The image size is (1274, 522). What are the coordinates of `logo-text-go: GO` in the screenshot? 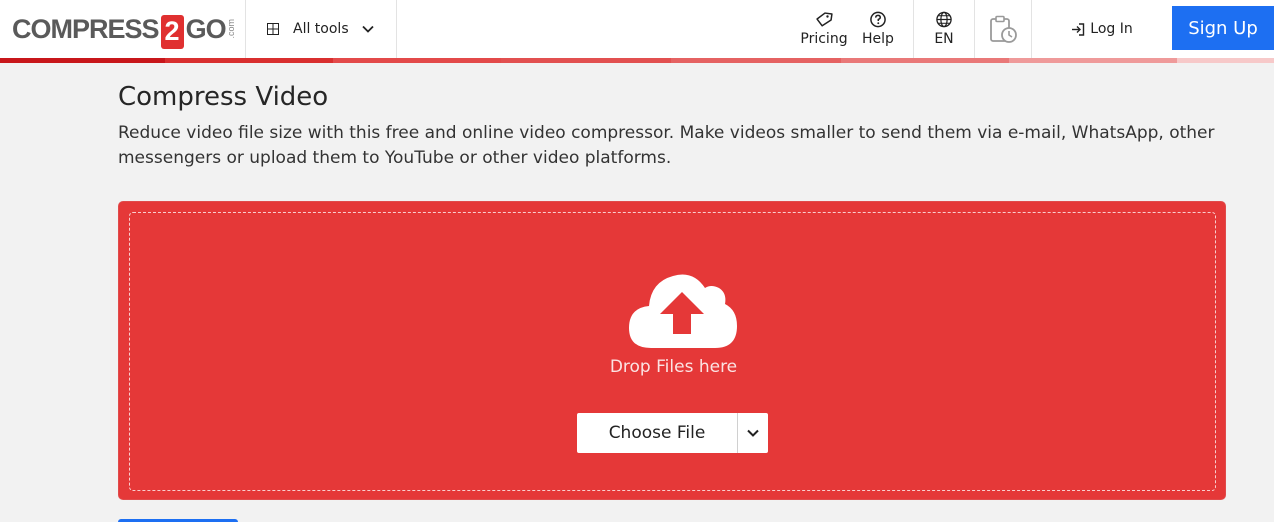 It's located at (206, 28).